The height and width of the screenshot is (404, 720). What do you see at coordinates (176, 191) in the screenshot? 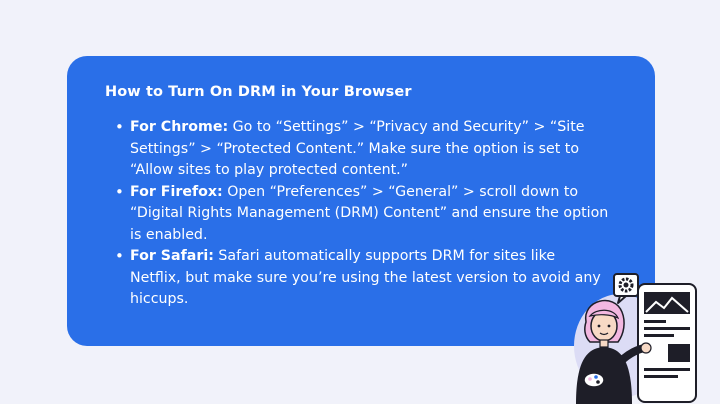
I see `tip-label-firefox: For Firefox:` at bounding box center [176, 191].